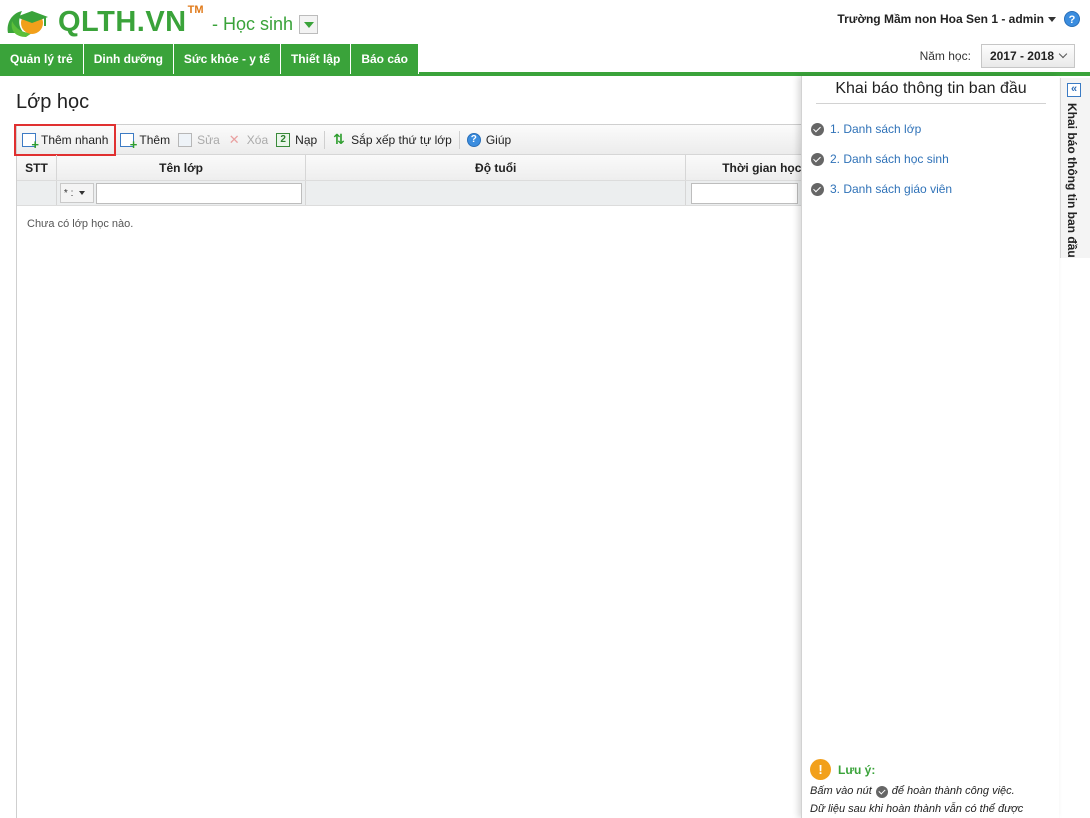 Image resolution: width=1090 pixels, height=818 pixels. What do you see at coordinates (30, 22) in the screenshot?
I see `graduation-cap-icon` at bounding box center [30, 22].